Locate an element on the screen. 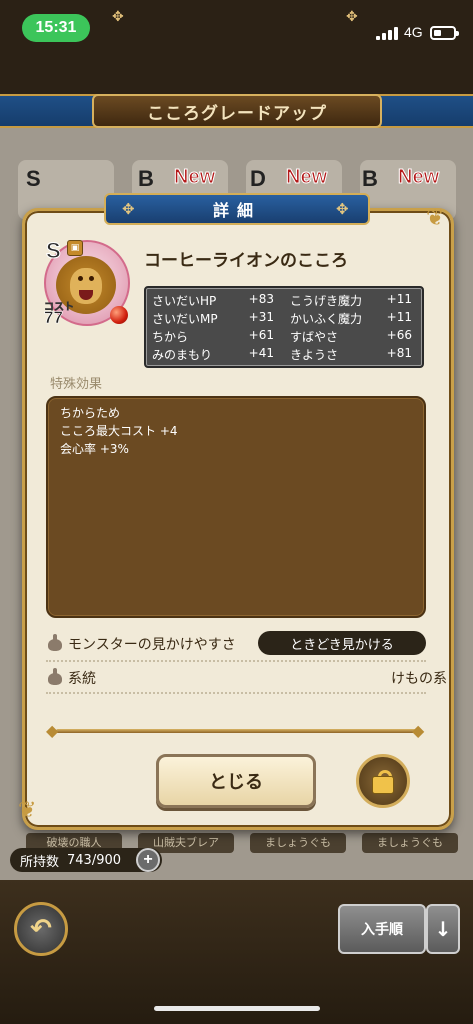 The width and height of the screenshot is (473, 1024). stat-label: さいだいMP is located at coordinates (185, 319).